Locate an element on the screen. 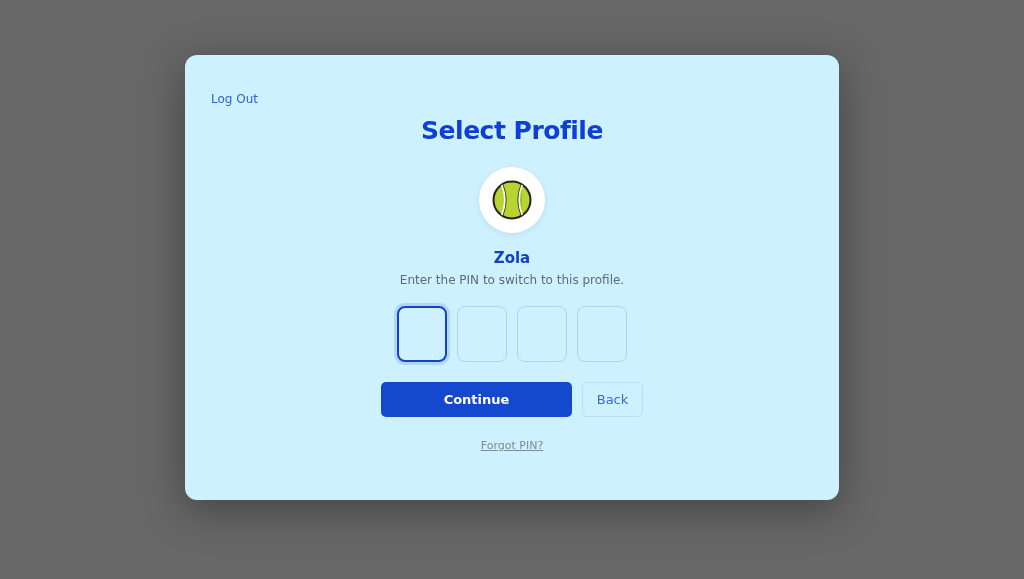 The image size is (1024, 579). pin-instruction: Enter the PIN to switch to this profile. is located at coordinates (512, 280).